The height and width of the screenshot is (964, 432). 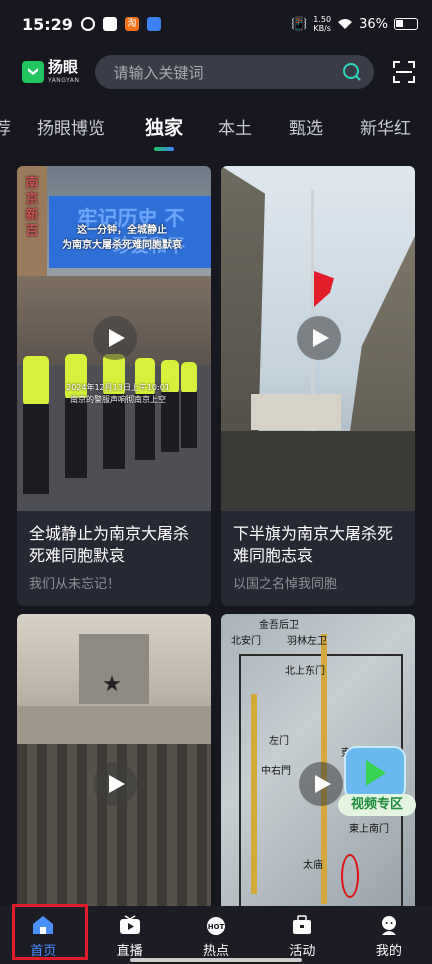 What do you see at coordinates (369, 829) in the screenshot?
I see `map-label: 東上南门` at bounding box center [369, 829].